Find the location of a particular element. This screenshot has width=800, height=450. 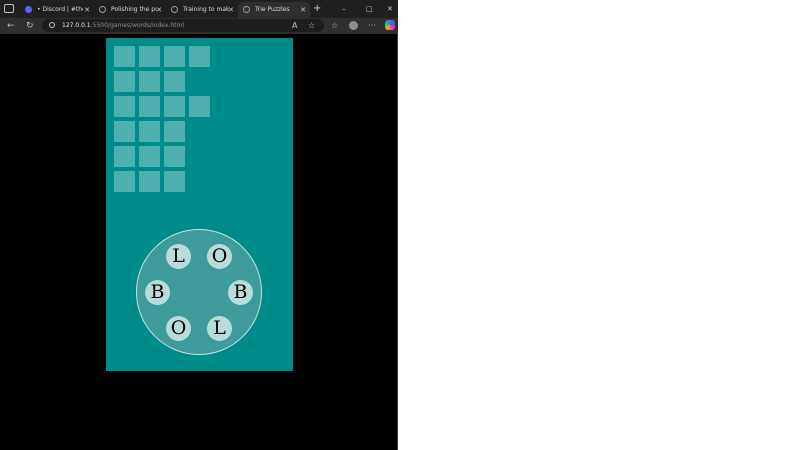

tab-trie-puzzles: Trie Puzzles ✕ is located at coordinates (274, 10).